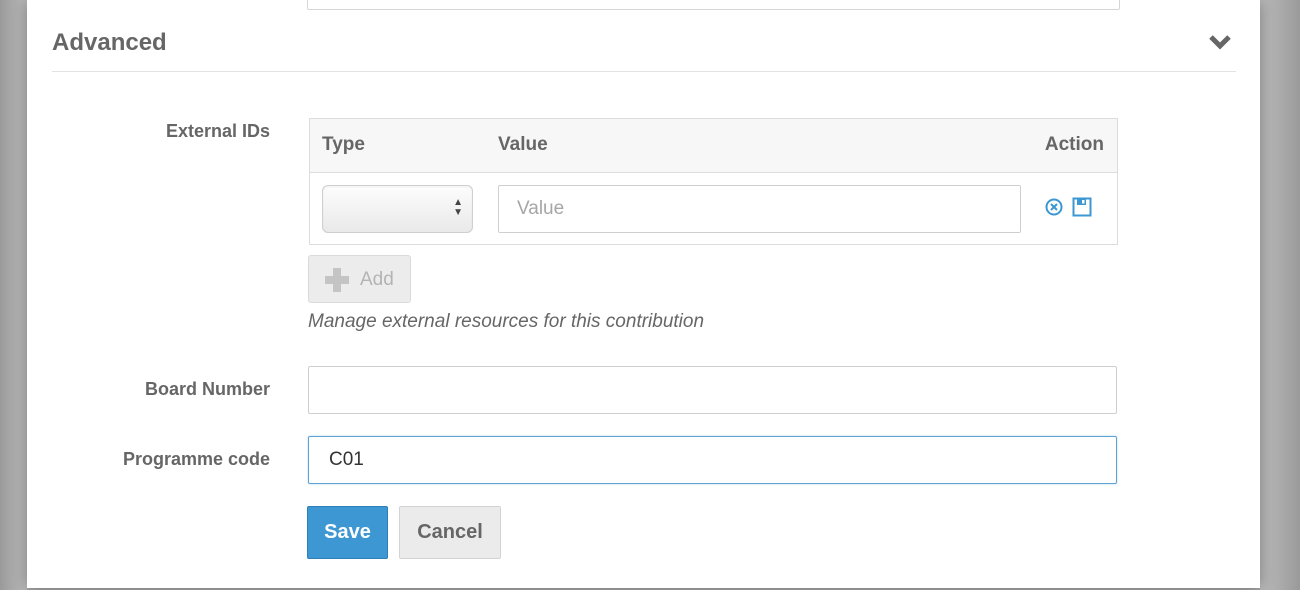 This screenshot has height=590, width=1300. What do you see at coordinates (712, 460) in the screenshot?
I see `programme-code-input` at bounding box center [712, 460].